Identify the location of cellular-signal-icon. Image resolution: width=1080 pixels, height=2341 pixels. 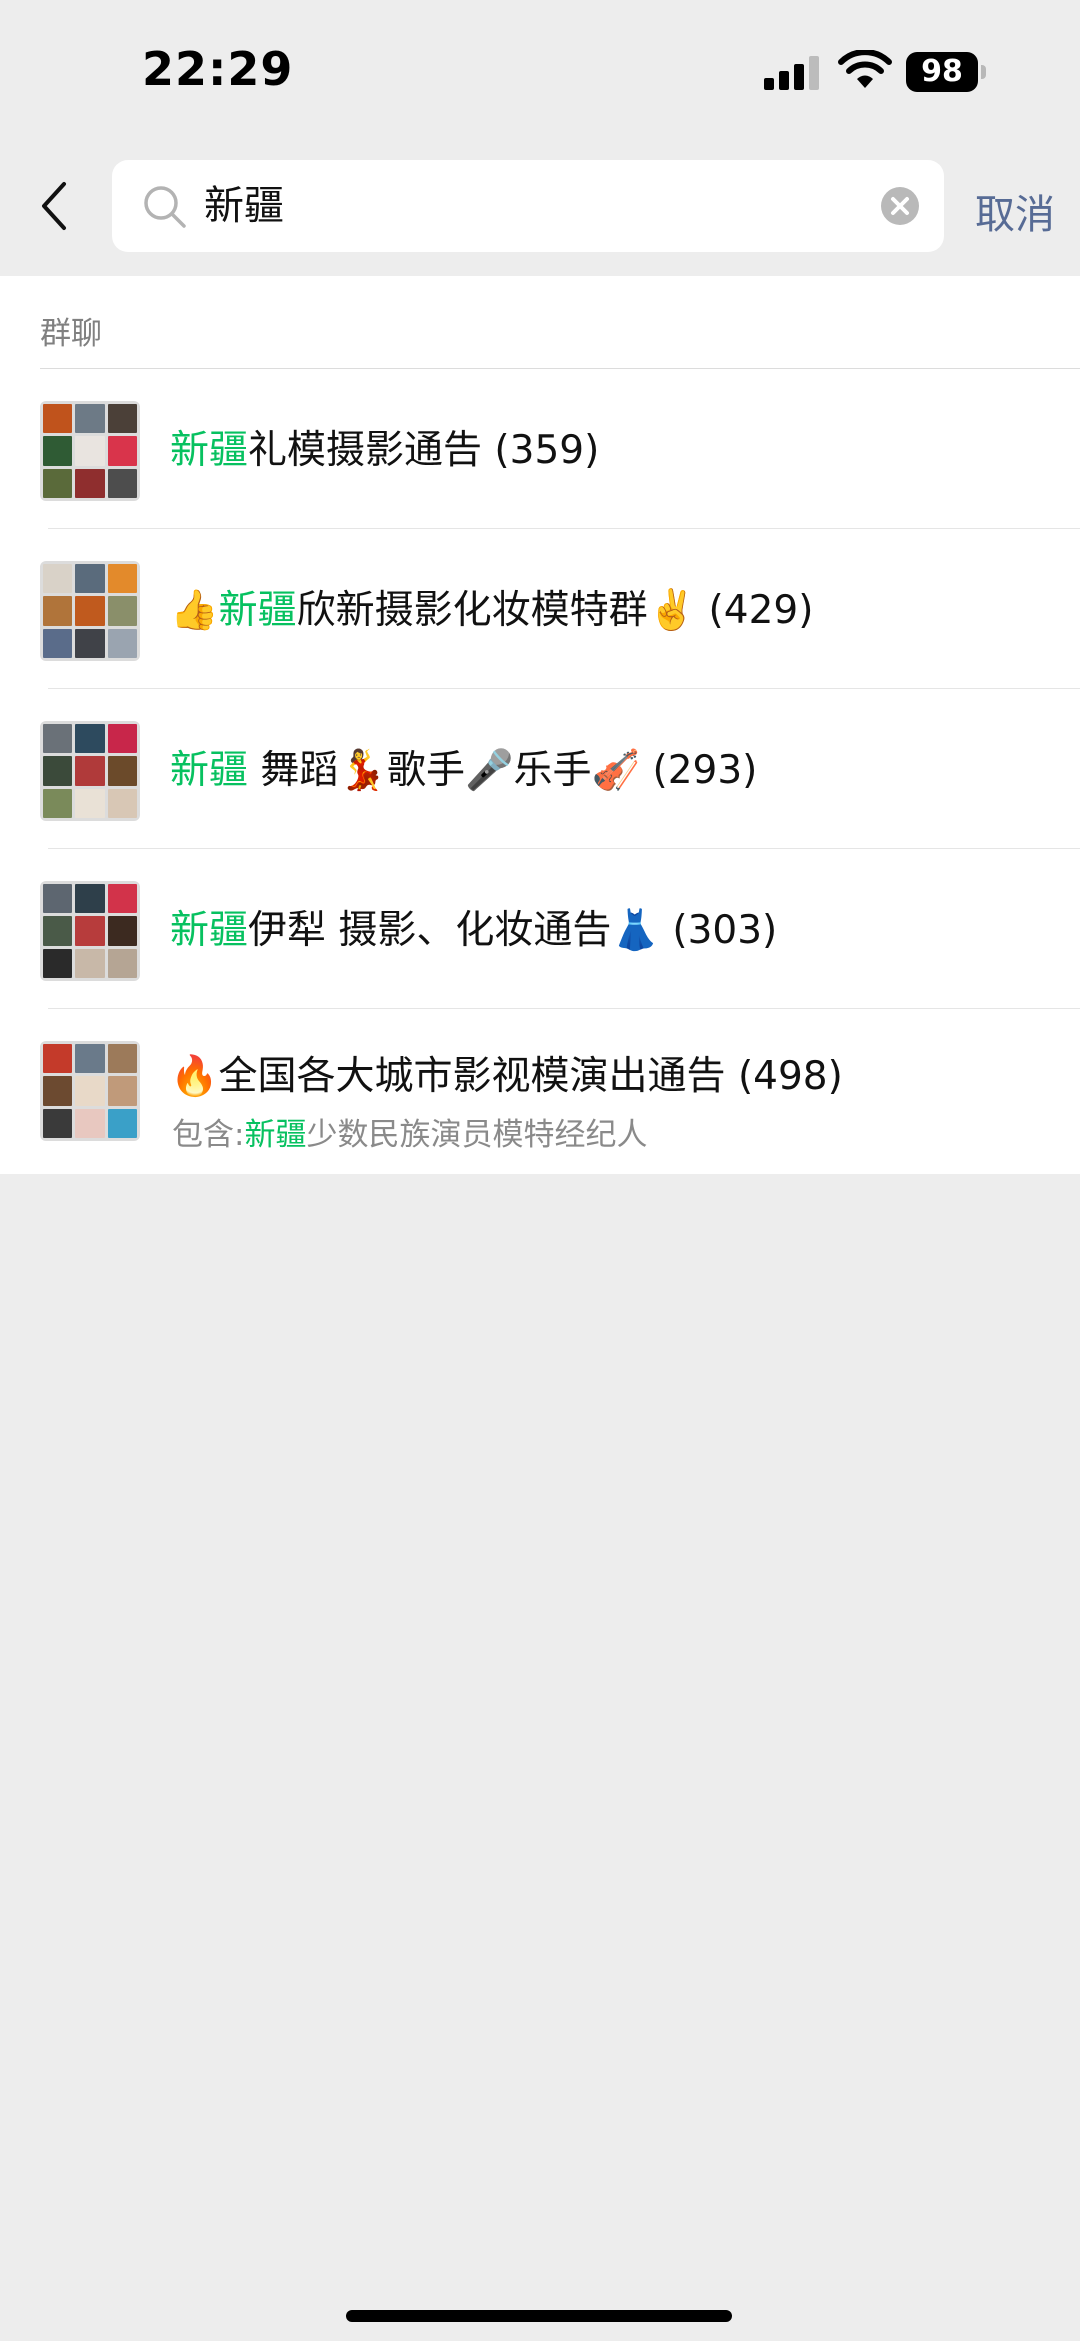
(791, 73).